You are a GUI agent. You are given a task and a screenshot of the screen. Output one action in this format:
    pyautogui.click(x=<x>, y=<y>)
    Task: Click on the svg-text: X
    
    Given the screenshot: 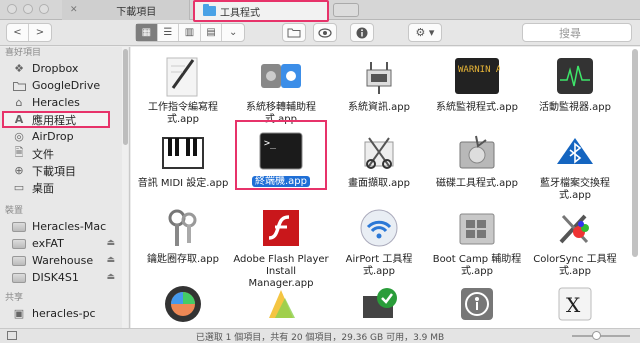 What is the action you would take?
    pyautogui.click(x=573, y=305)
    